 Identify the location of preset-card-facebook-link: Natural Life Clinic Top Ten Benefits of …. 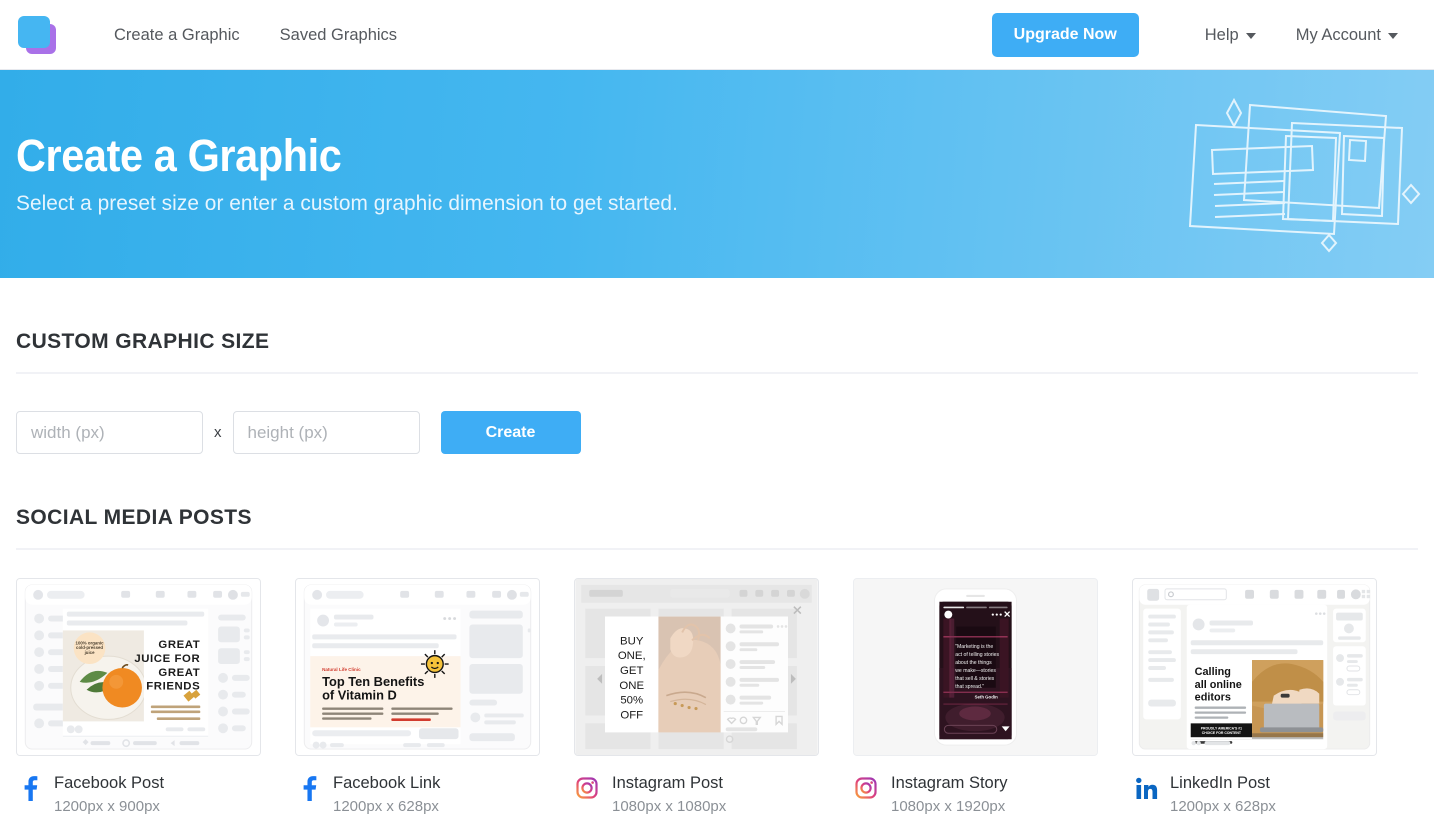
(417, 698).